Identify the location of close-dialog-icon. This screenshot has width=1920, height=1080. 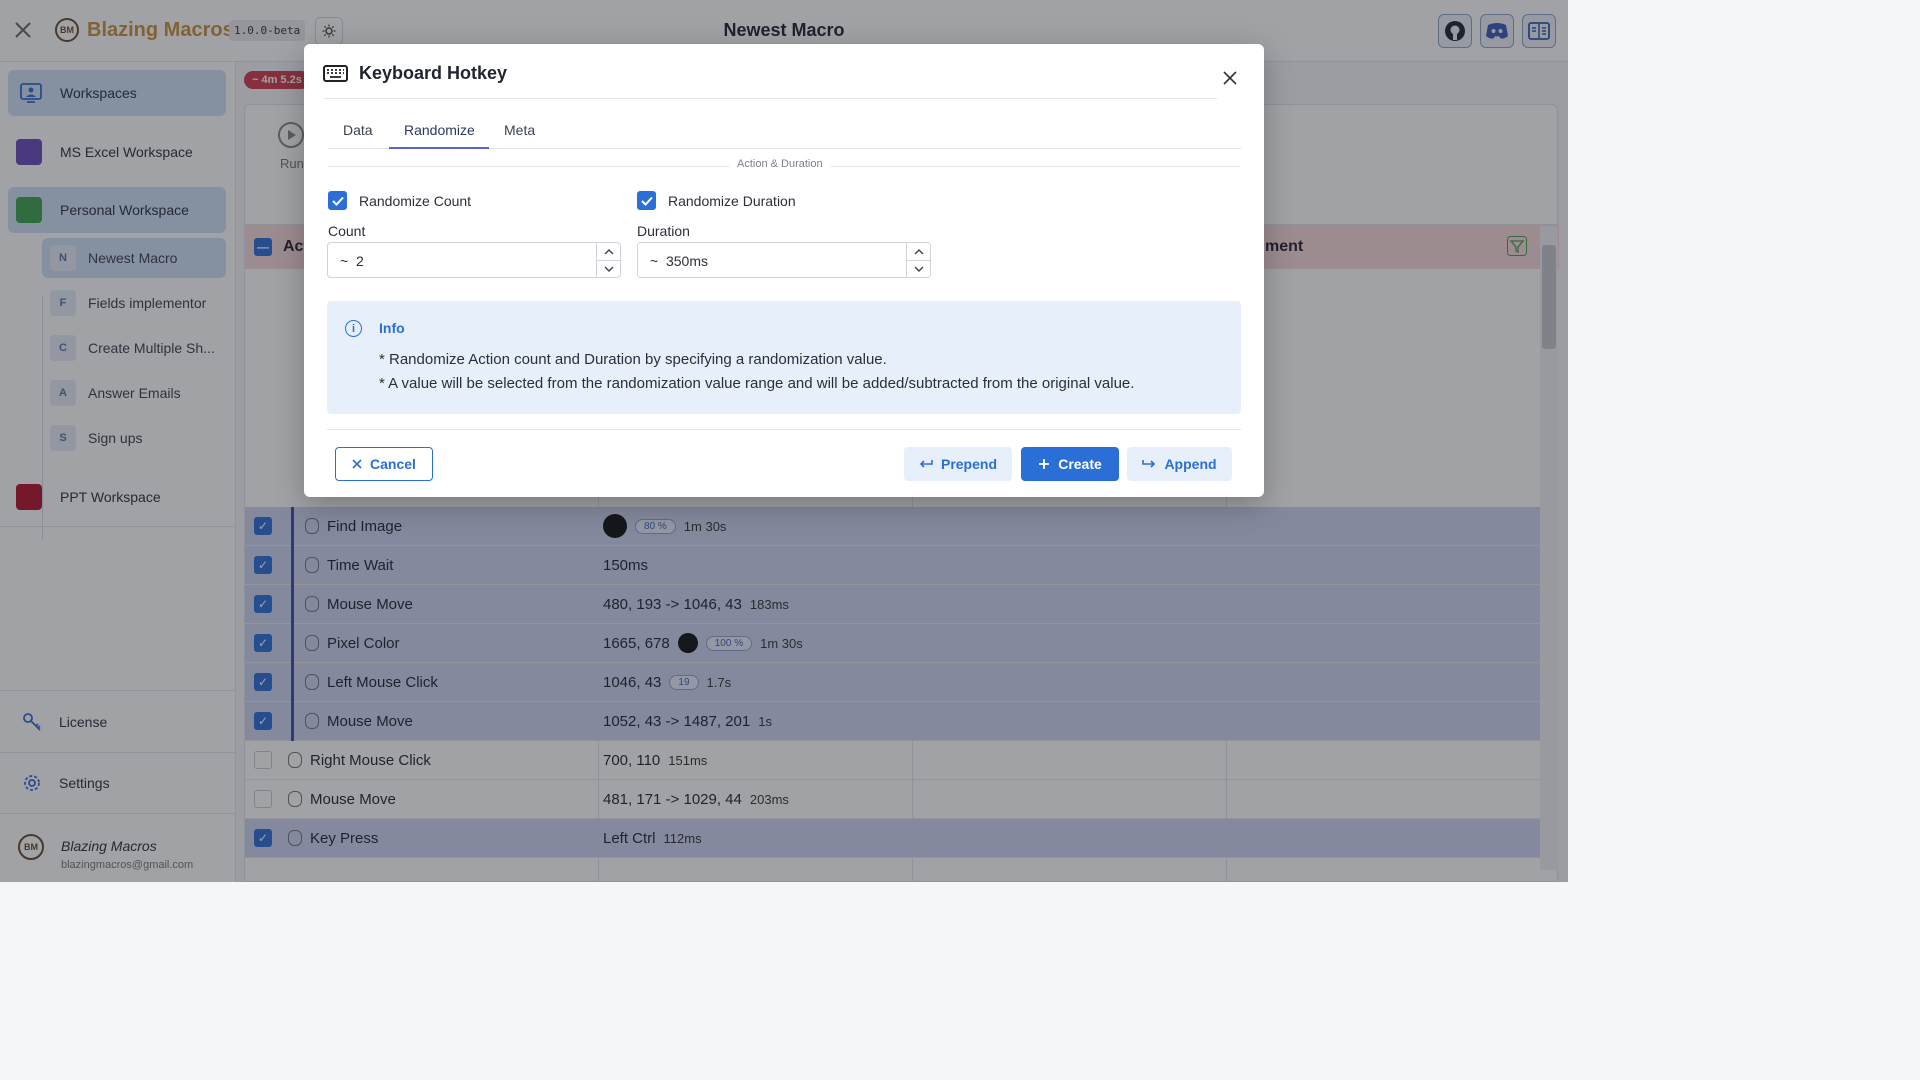
(1230, 78).